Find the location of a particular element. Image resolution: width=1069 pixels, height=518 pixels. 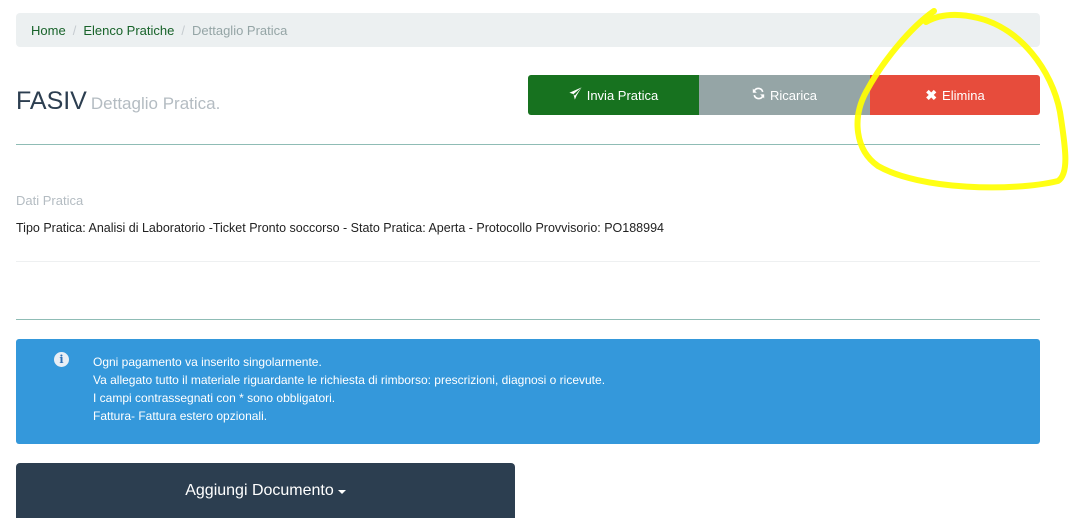

dati-pratica-heading: Dati Pratica is located at coordinates (50, 200).